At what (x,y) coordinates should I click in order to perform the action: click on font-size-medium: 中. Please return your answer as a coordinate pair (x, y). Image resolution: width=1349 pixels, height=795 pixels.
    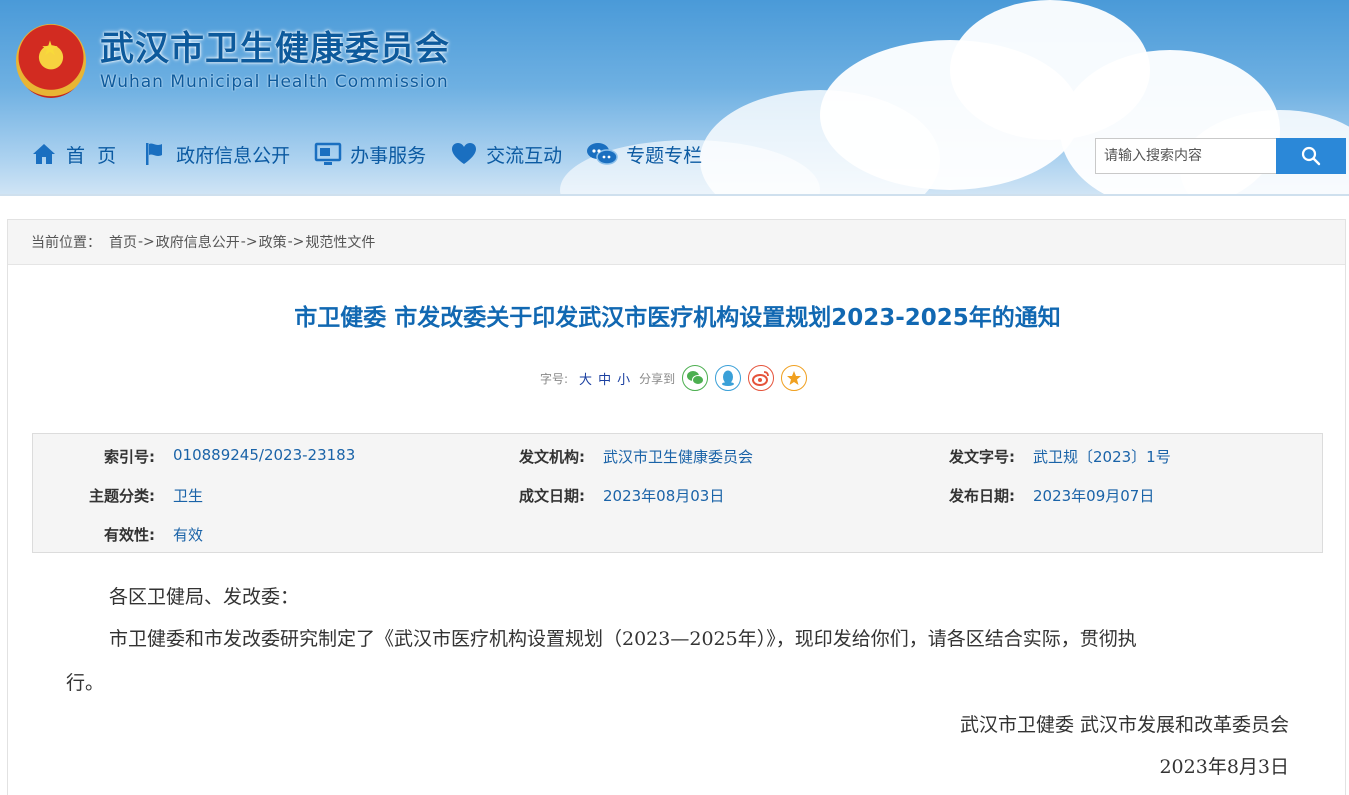
    Looking at the image, I should click on (604, 378).